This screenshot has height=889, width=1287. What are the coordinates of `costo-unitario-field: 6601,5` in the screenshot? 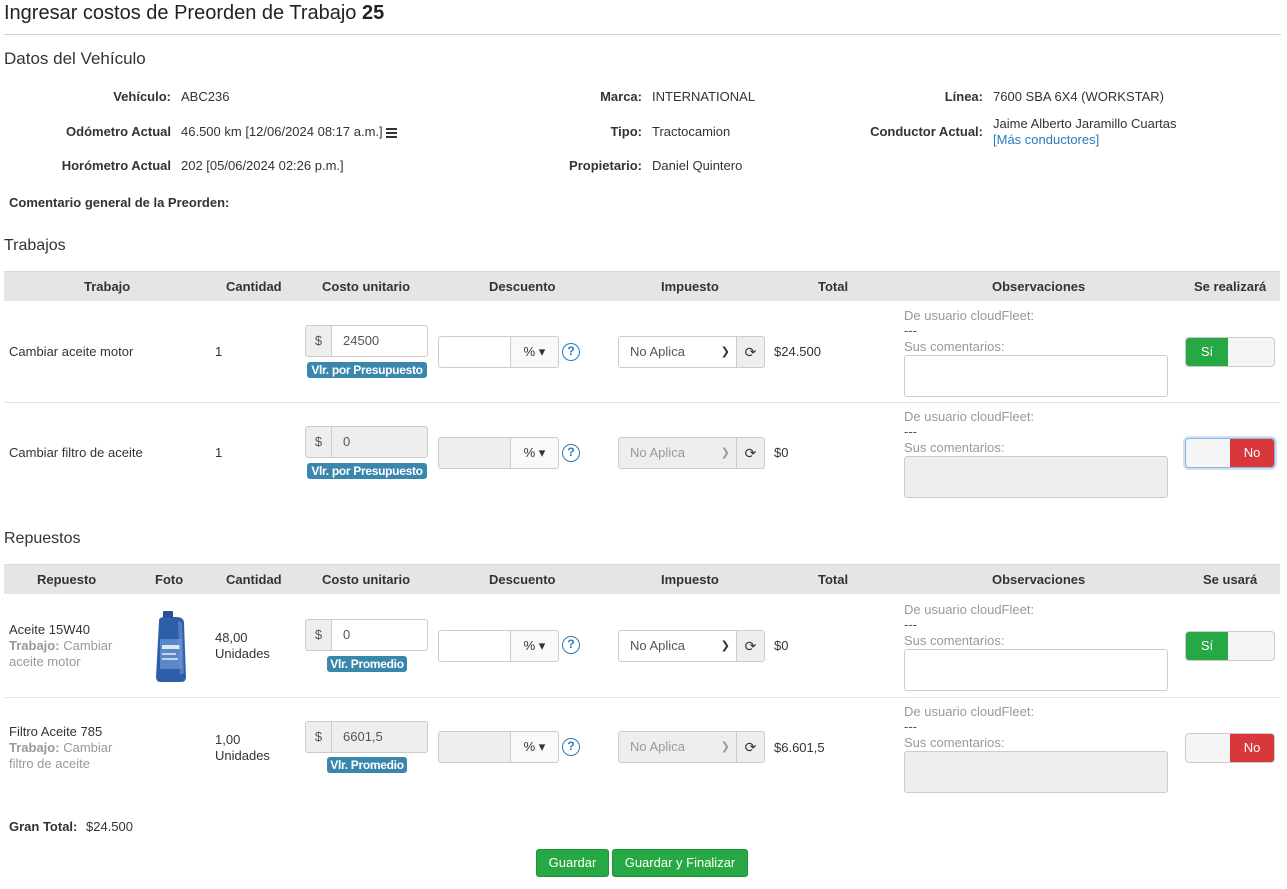 It's located at (379, 737).